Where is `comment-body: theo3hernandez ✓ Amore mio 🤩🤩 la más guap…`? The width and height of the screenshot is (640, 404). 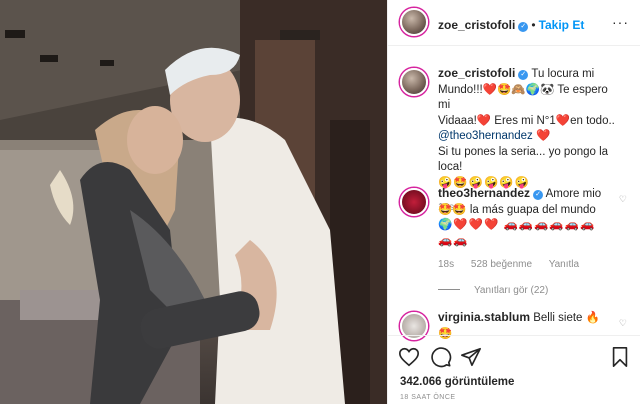
comment-body: theo3hernandez ✓ Amore mio 🤩🤩 la más guap… is located at coordinates (530, 242).